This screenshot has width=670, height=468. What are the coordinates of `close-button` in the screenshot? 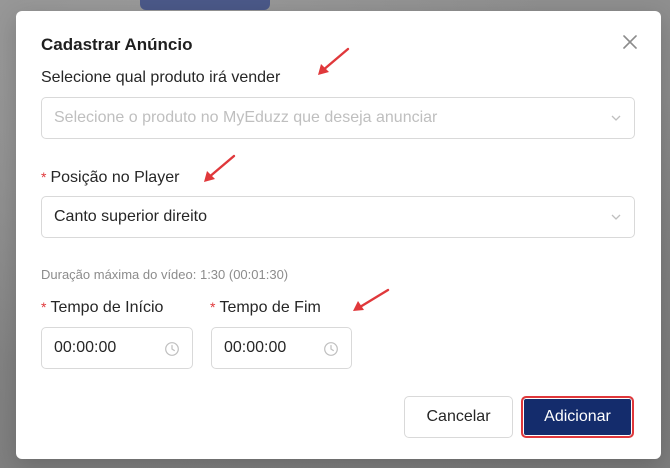 It's located at (630, 42).